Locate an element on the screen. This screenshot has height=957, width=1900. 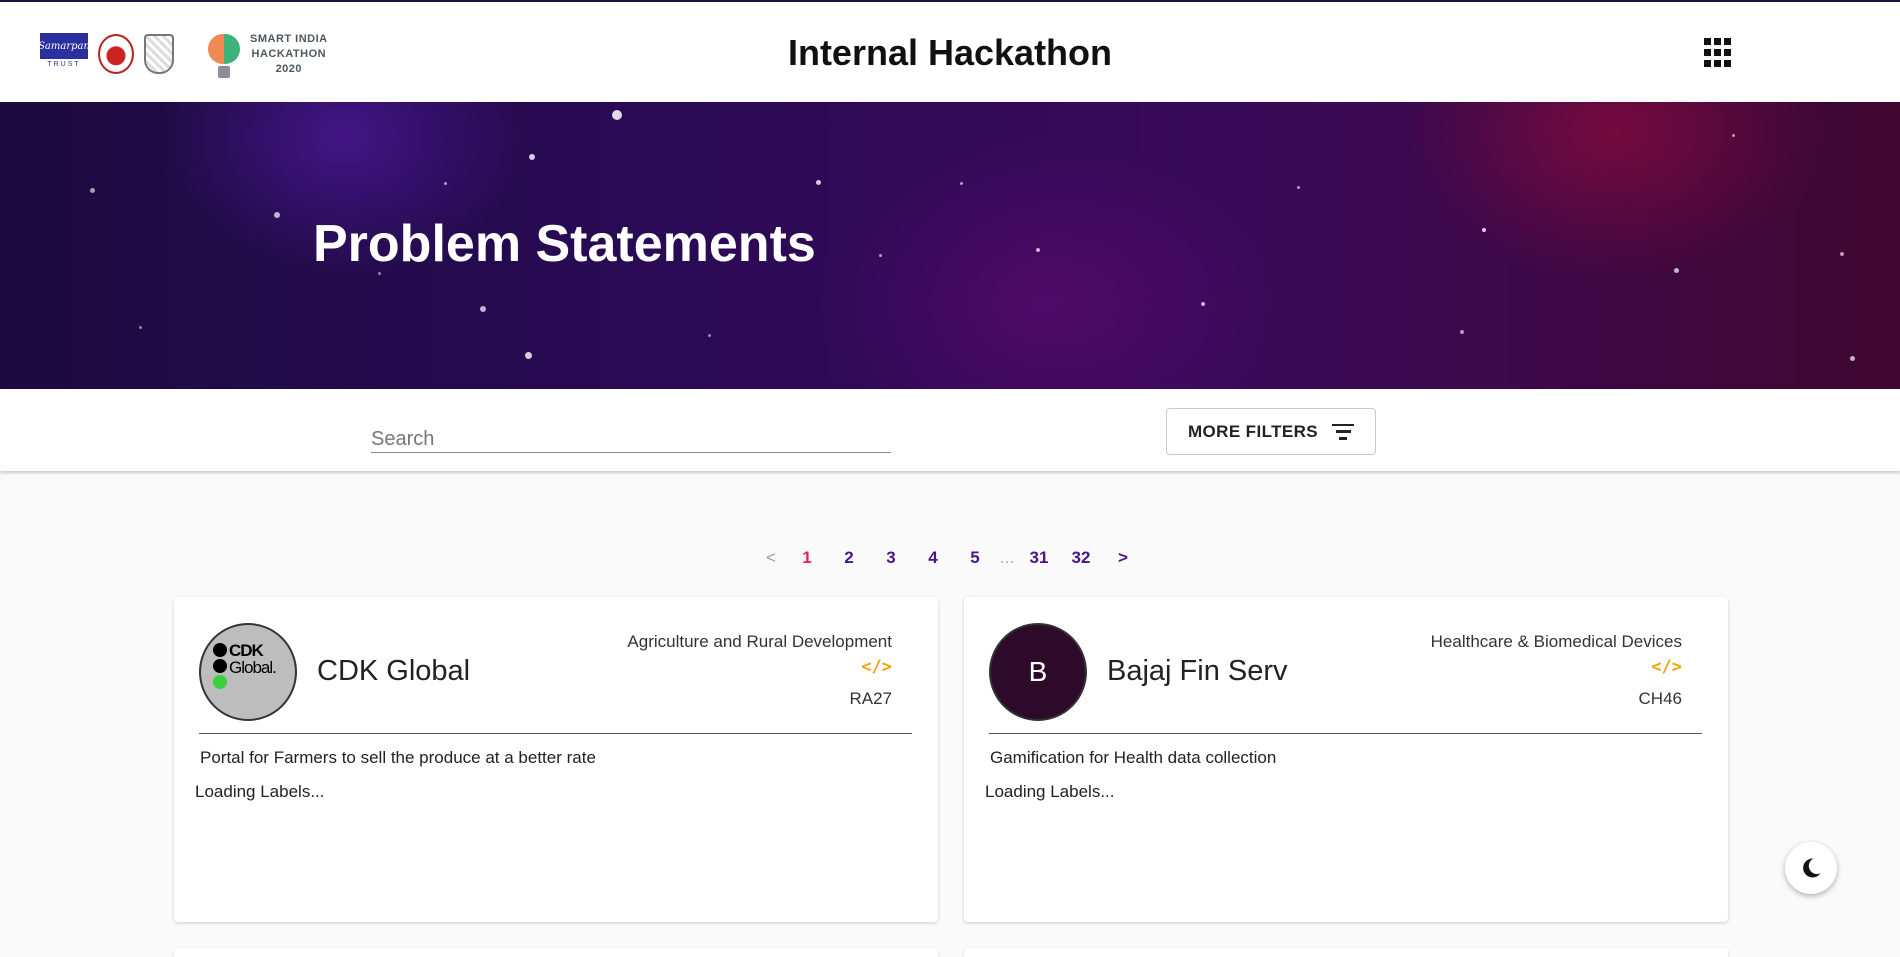
domain-label: Healthcare & Biomedical Devices is located at coordinates (1556, 641).